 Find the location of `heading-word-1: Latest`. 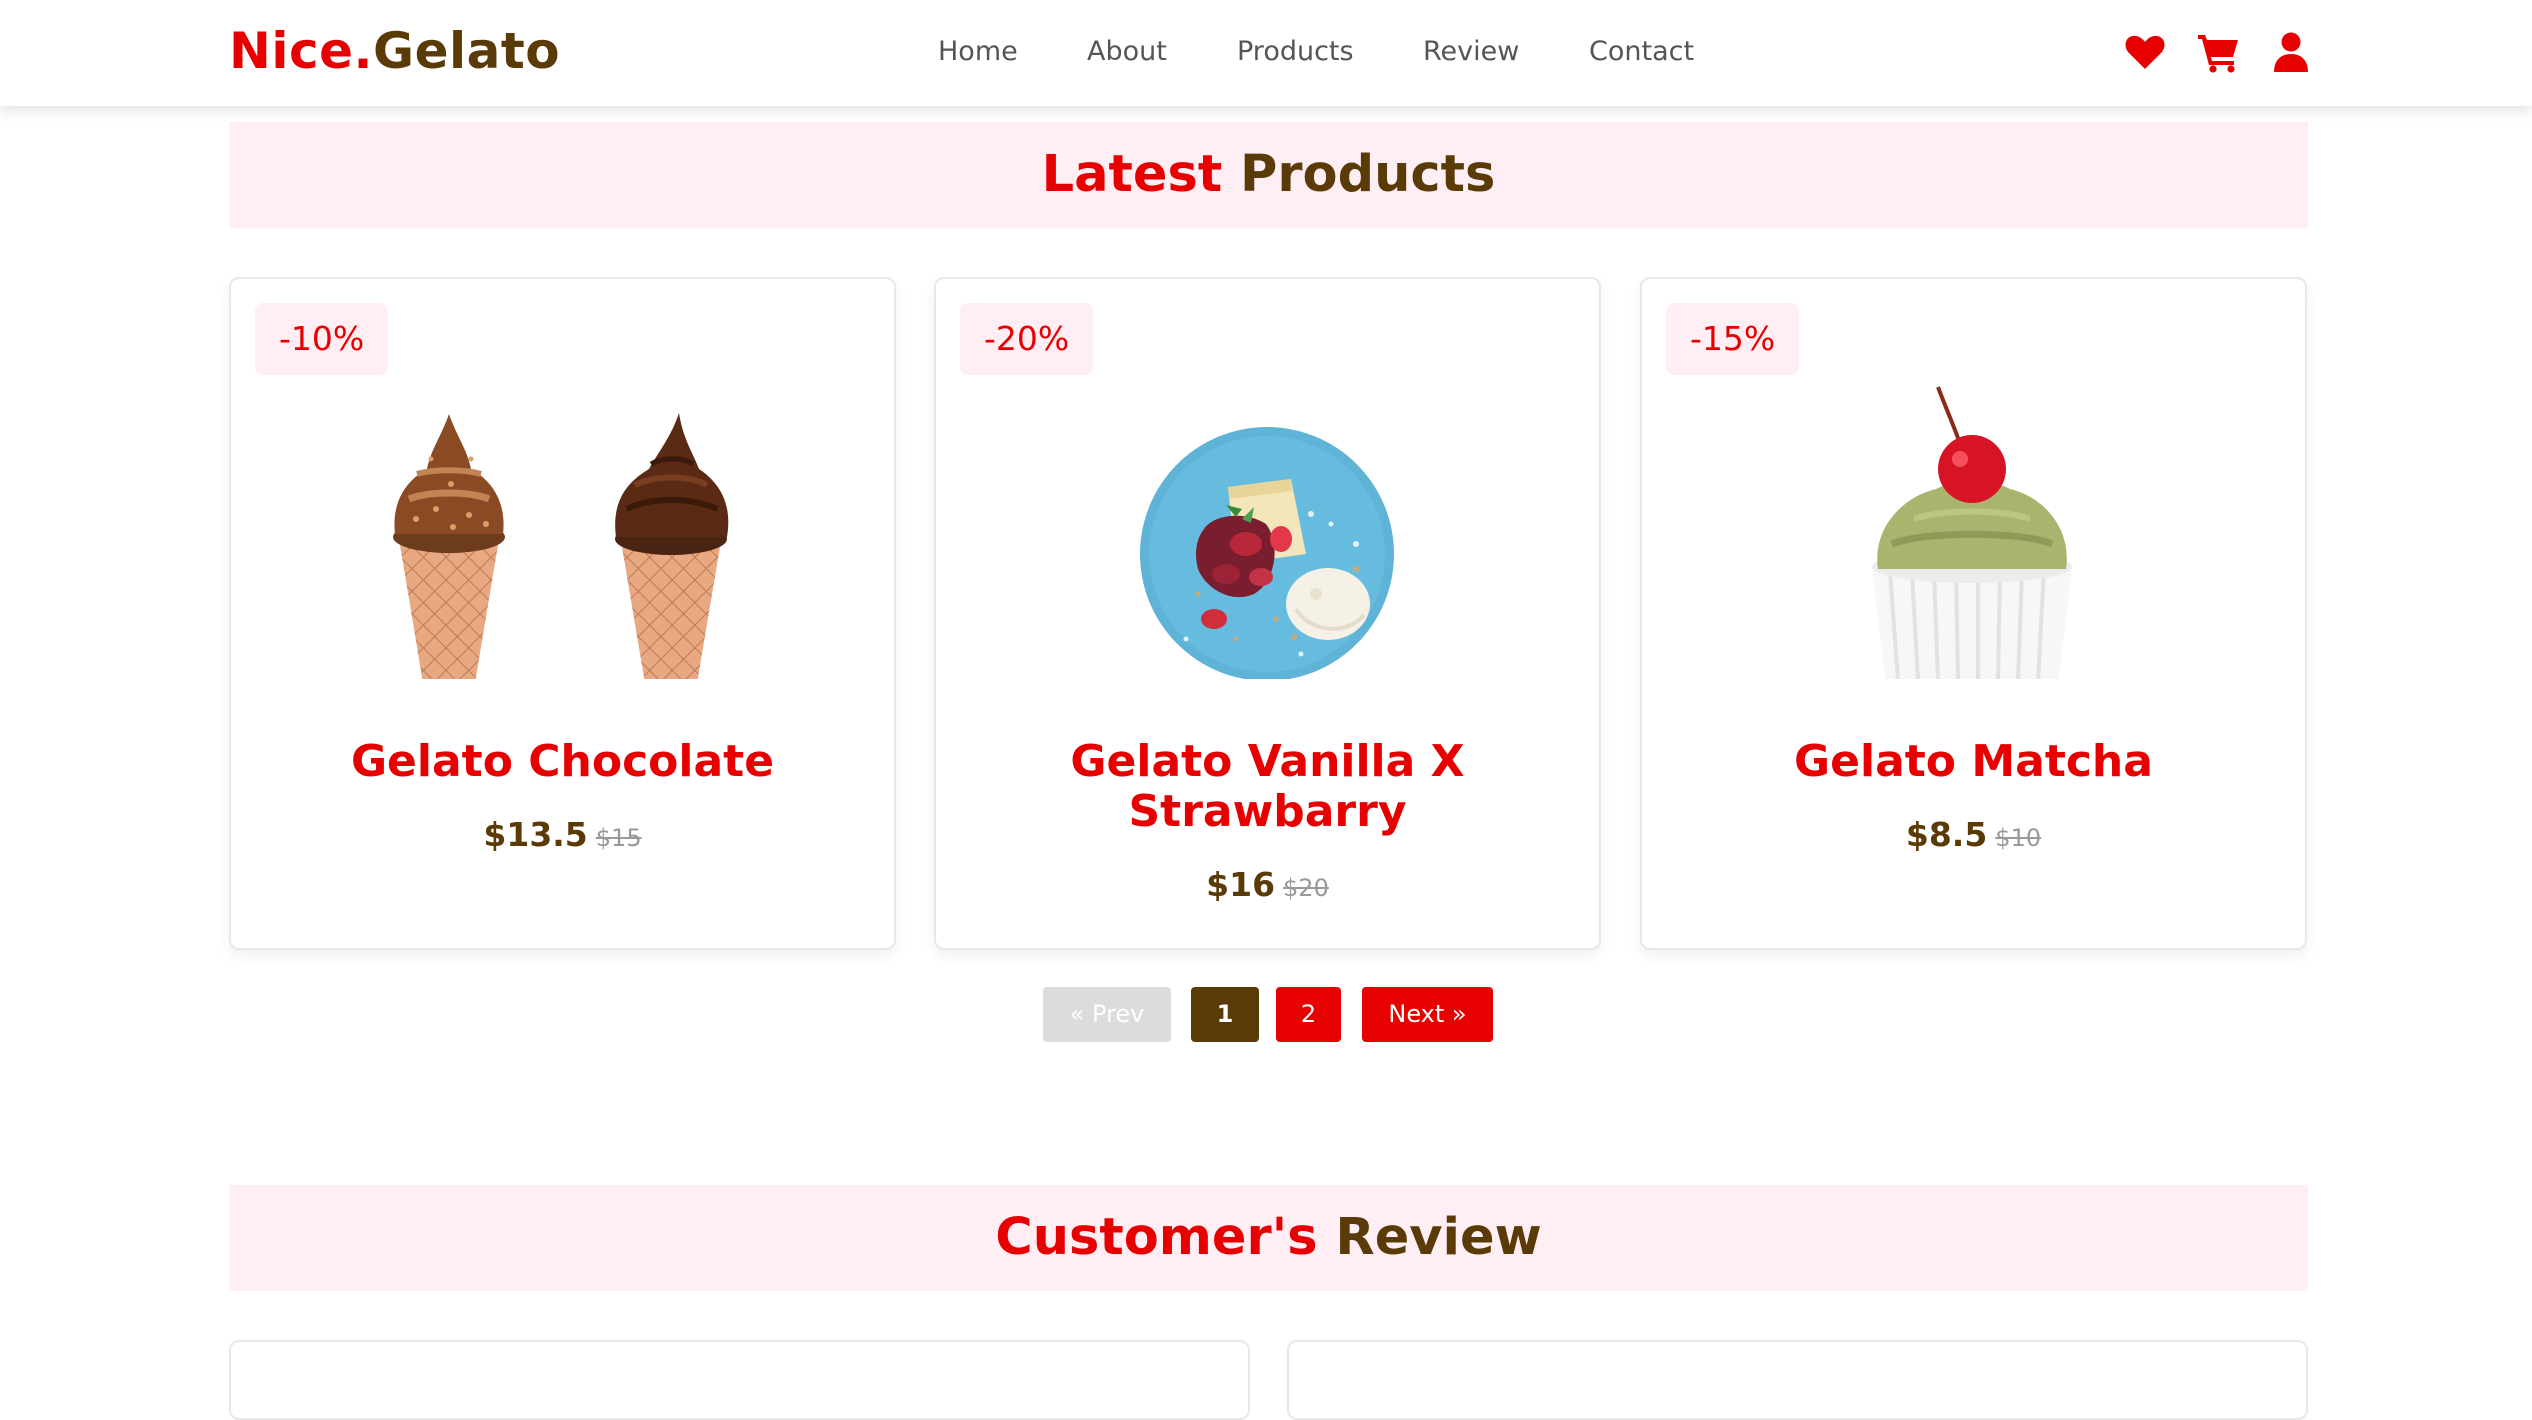

heading-word-1: Latest is located at coordinates (1132, 174).